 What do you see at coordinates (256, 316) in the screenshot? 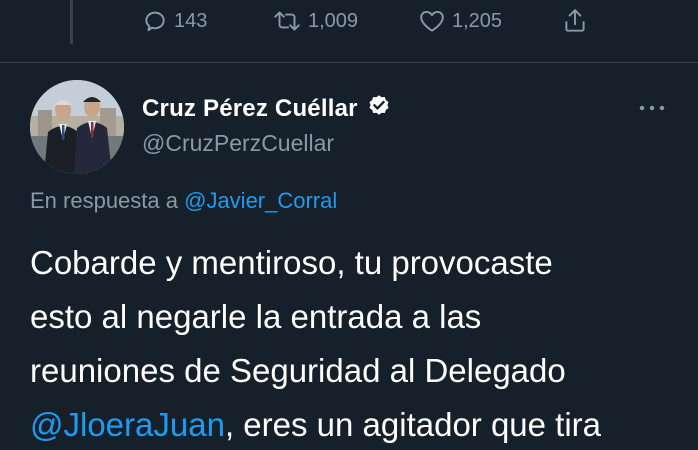
I see `tweet-text-line-2: esto al negarle la entrada a las` at bounding box center [256, 316].